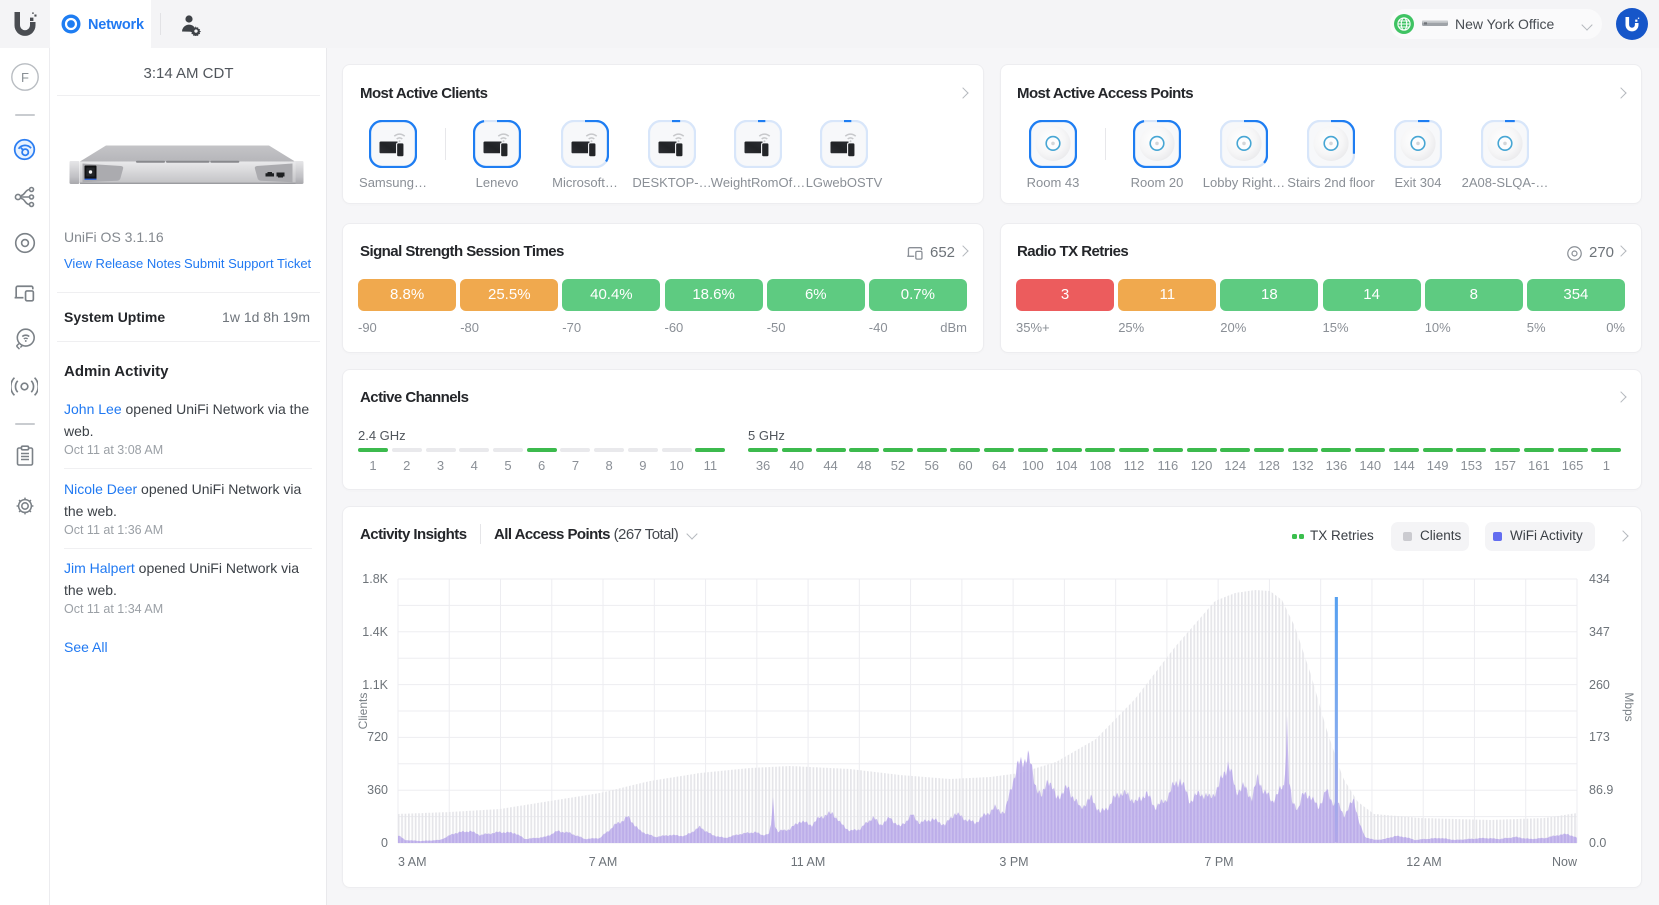  What do you see at coordinates (375, 685) in the screenshot?
I see `svg-text: 1.1K` at bounding box center [375, 685].